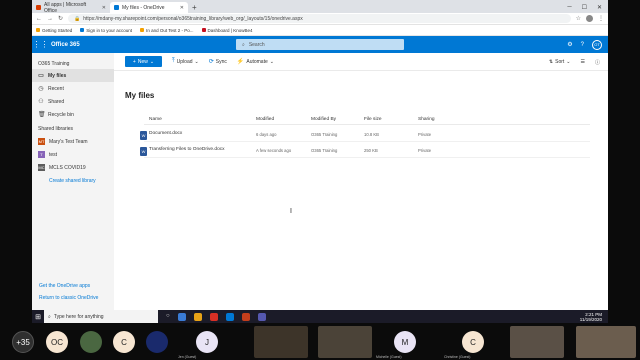  I want to click on return-classic-link: Return to classic OneDrive, so click(68, 298).